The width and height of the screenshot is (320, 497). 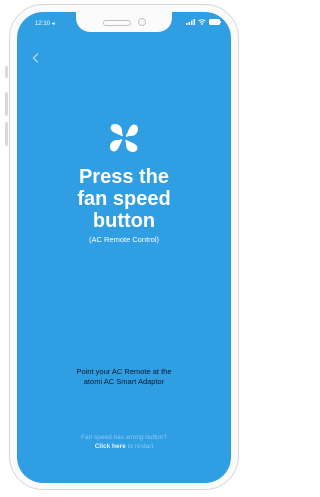 What do you see at coordinates (139, 446) in the screenshot?
I see `footer-restart-suffix: to restart` at bounding box center [139, 446].